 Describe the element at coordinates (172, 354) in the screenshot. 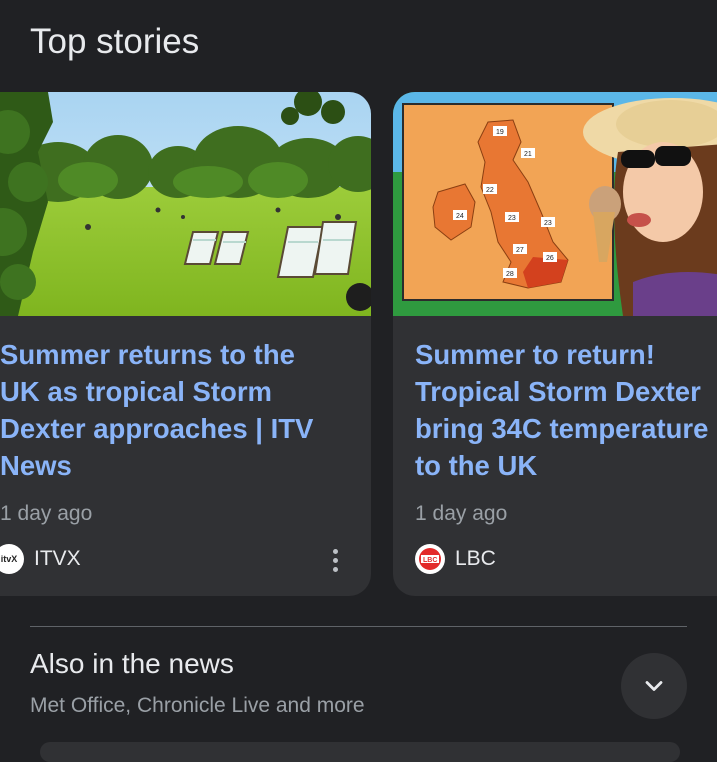

I see `headline-line: Summer returns to the` at that location.